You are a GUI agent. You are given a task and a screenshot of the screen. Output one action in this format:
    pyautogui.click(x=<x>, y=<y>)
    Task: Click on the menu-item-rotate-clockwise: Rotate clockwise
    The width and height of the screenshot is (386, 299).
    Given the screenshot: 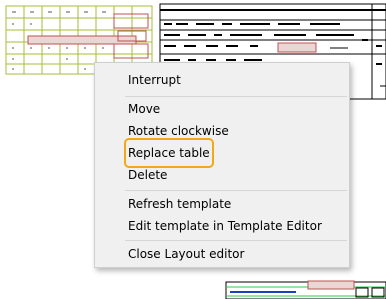 What is the action you would take?
    pyautogui.click(x=222, y=131)
    